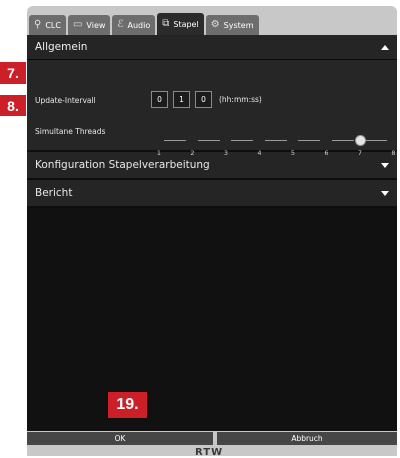  What do you see at coordinates (215, 24) in the screenshot?
I see `gear-icon: ⚙` at bounding box center [215, 24].